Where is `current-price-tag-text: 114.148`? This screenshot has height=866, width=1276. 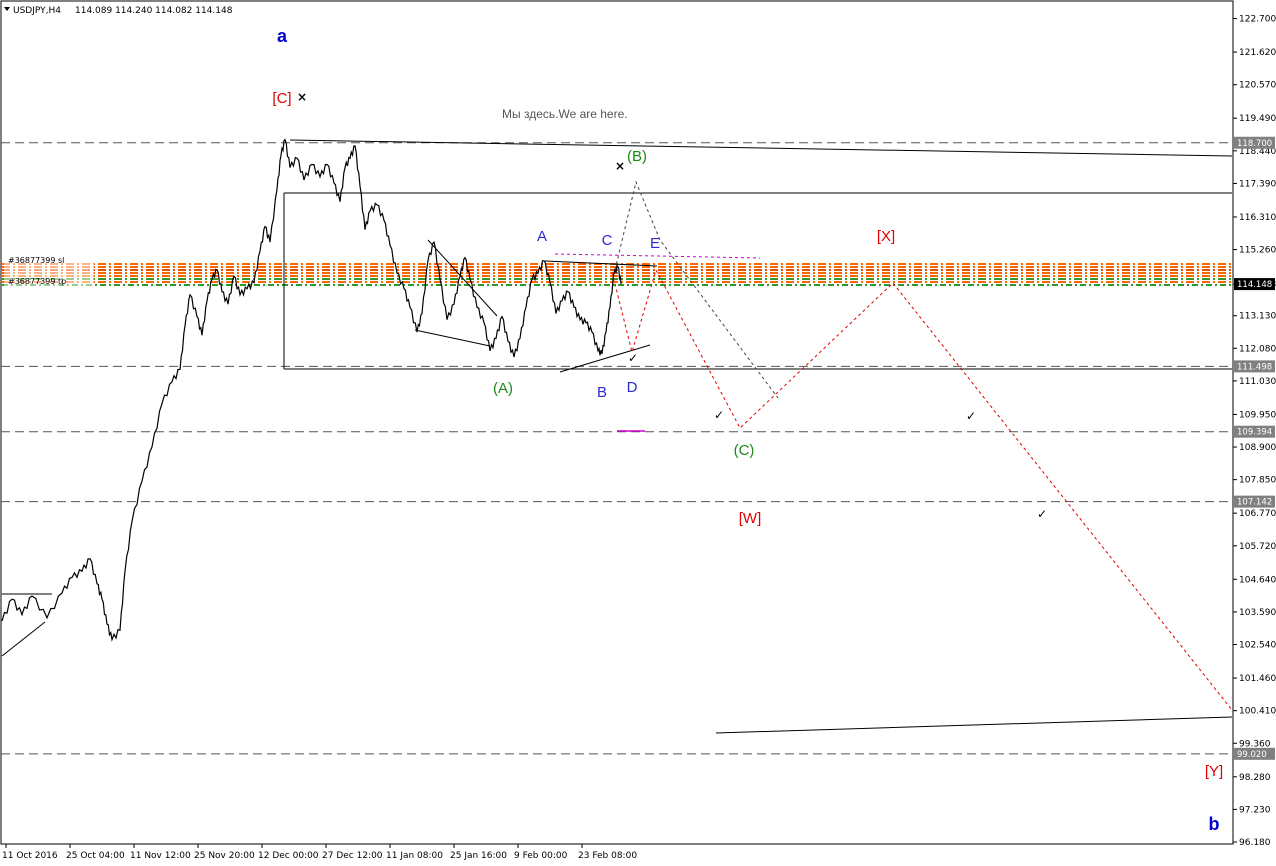 current-price-tag-text: 114.148 is located at coordinates (1254, 285).